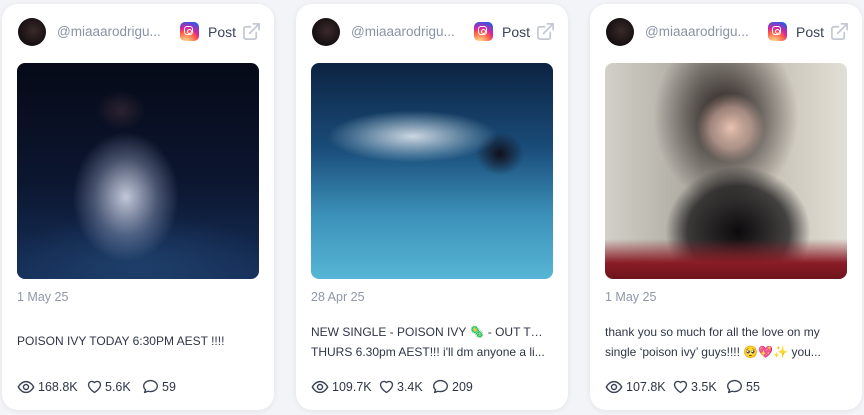  I want to click on views-count: 107.8K, so click(646, 387).